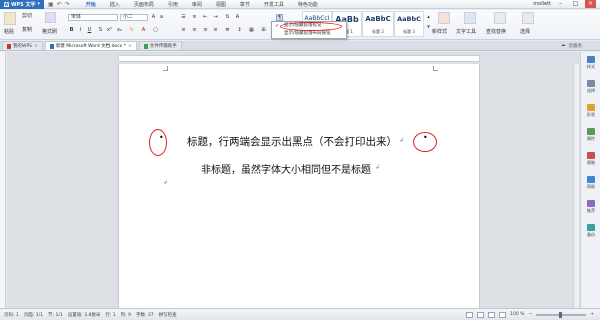 The height and width of the screenshot is (320, 600). Describe the element at coordinates (49, 31) in the screenshot. I see `format-painter-label: 格式刷` at that location.